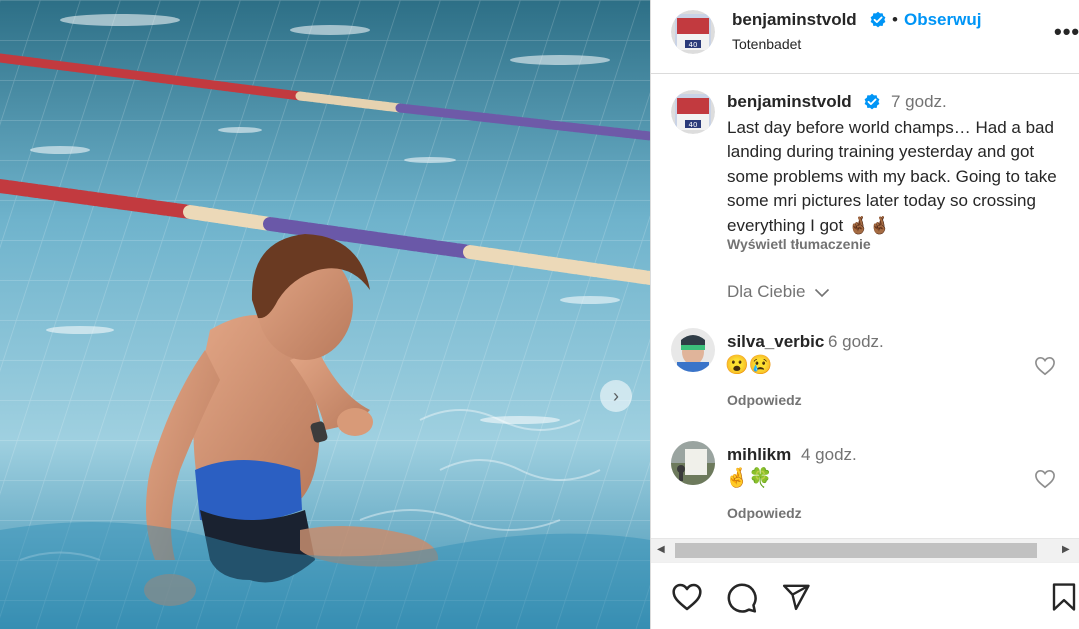 The width and height of the screenshot is (1079, 629). I want to click on caption-avatar: 40, so click(693, 112).